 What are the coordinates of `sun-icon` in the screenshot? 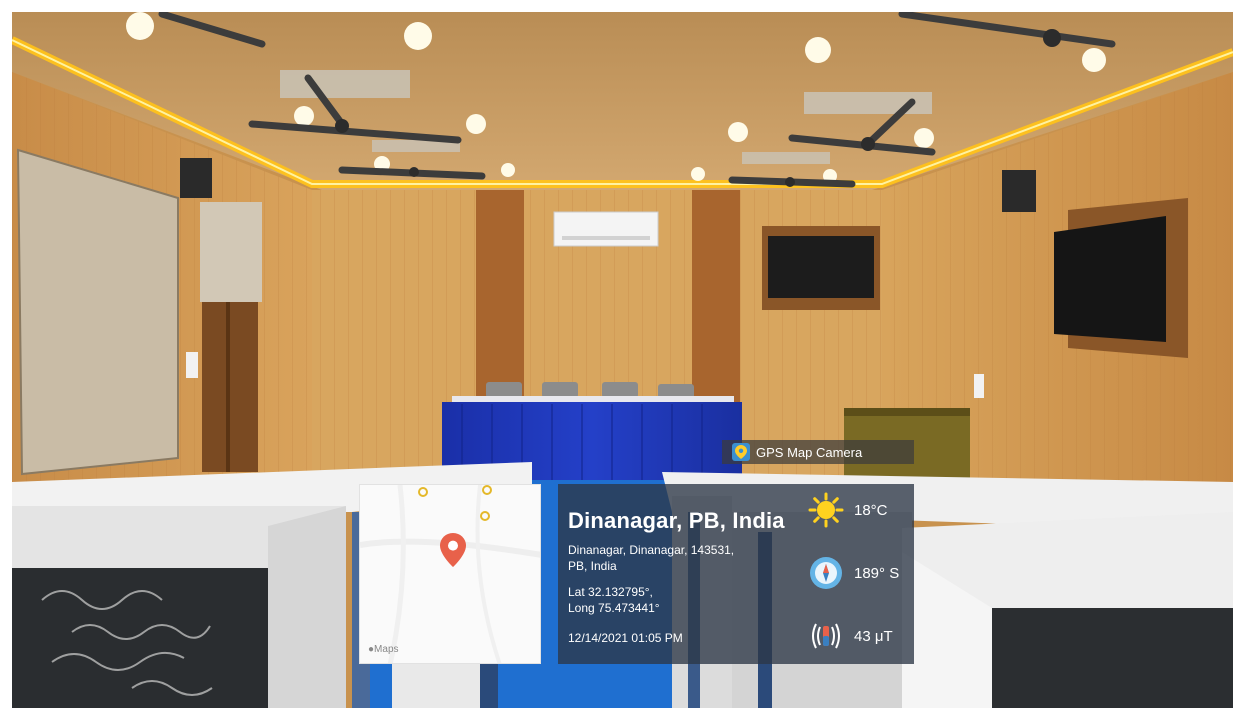 It's located at (826, 510).